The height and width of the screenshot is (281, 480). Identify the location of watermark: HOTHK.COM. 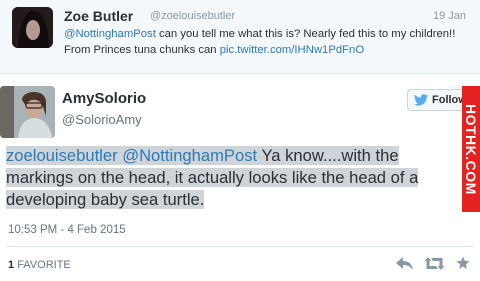
(471, 149).